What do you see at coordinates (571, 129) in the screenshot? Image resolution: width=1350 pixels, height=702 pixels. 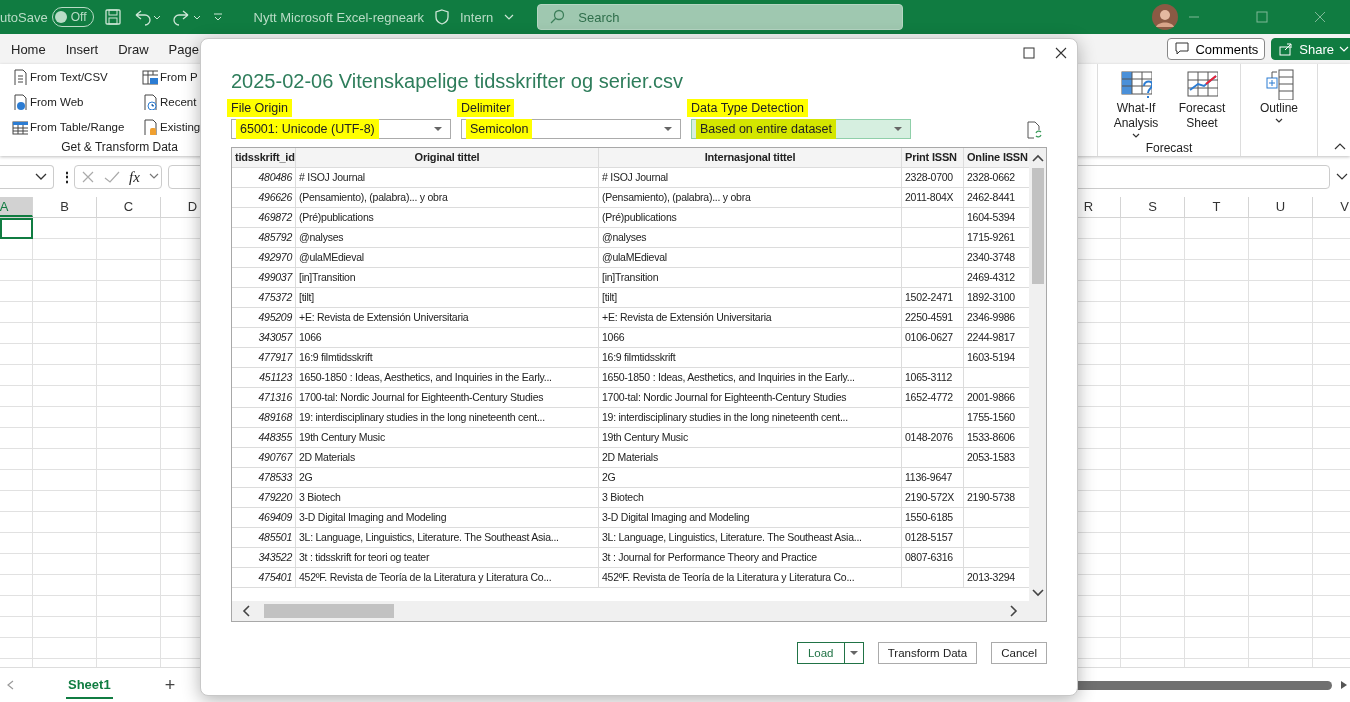 I see `dropdown-field: Semicolon` at bounding box center [571, 129].